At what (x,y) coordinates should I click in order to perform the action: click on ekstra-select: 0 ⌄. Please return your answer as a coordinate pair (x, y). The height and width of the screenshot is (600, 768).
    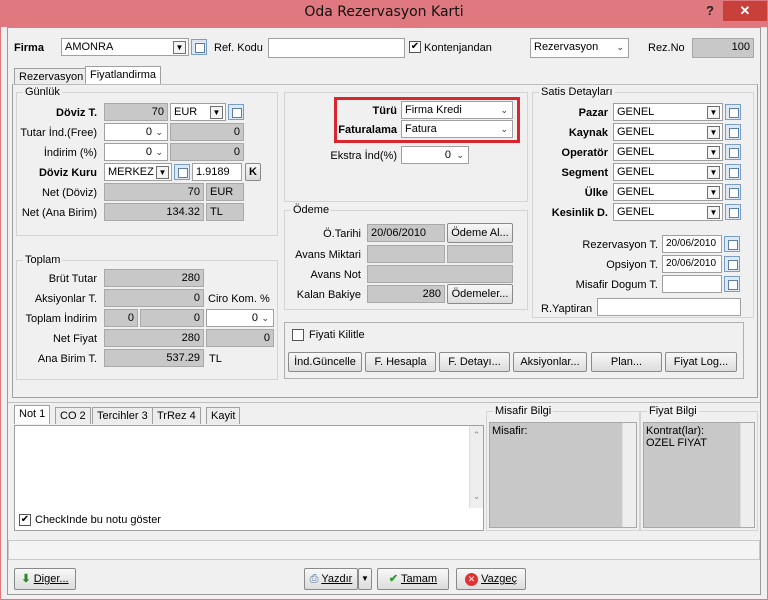
    Looking at the image, I should click on (435, 155).